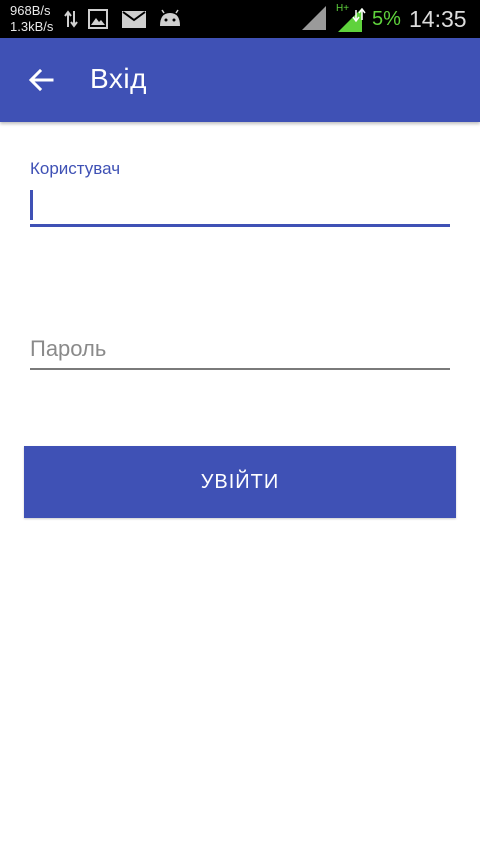  I want to click on arrow-back-icon, so click(41, 80).